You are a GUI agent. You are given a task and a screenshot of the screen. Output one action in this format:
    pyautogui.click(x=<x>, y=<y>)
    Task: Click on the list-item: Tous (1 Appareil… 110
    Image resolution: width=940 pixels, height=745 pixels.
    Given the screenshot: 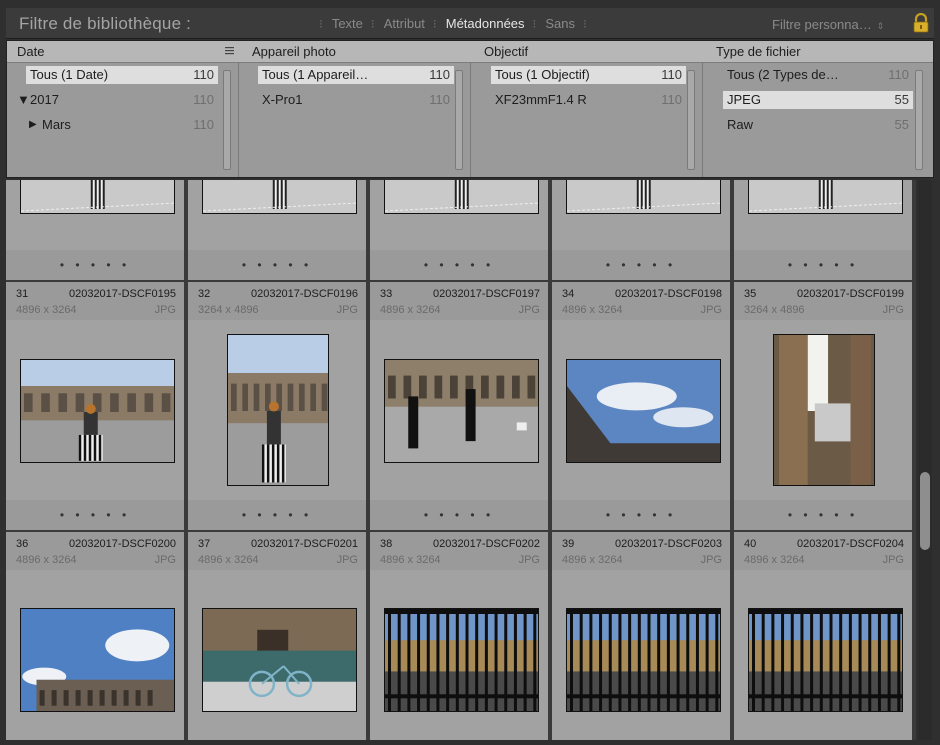 What is the action you would take?
    pyautogui.click(x=356, y=75)
    